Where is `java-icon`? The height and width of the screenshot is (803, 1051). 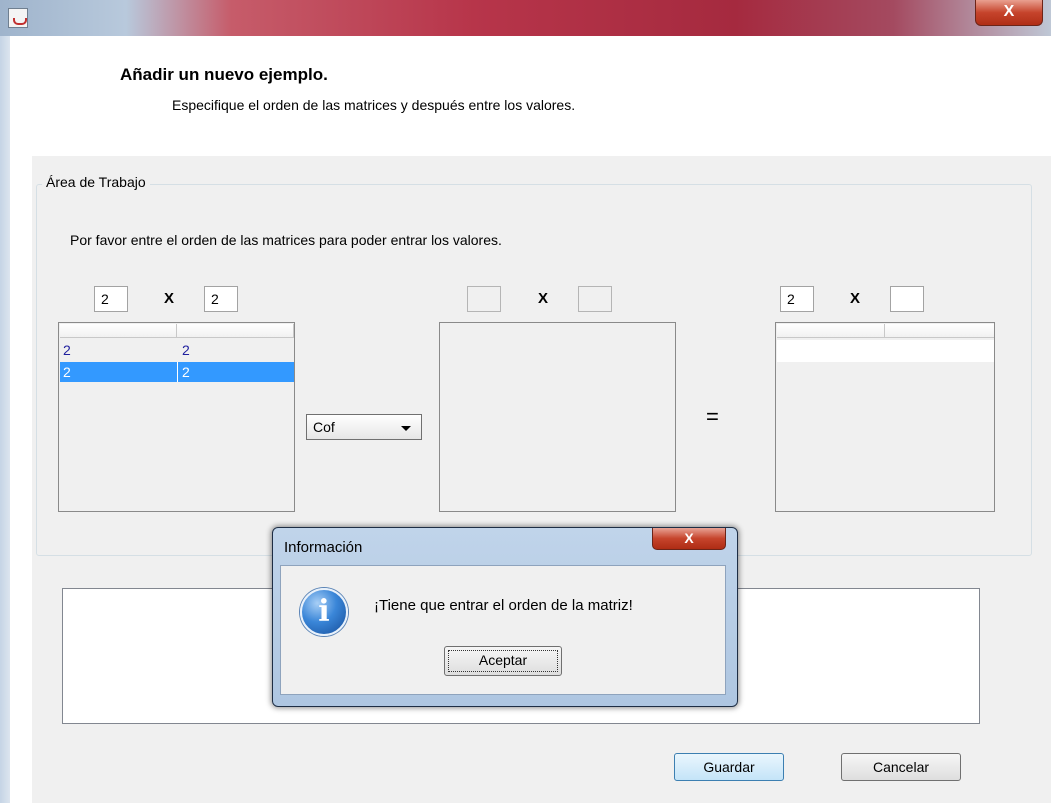 java-icon is located at coordinates (18, 18).